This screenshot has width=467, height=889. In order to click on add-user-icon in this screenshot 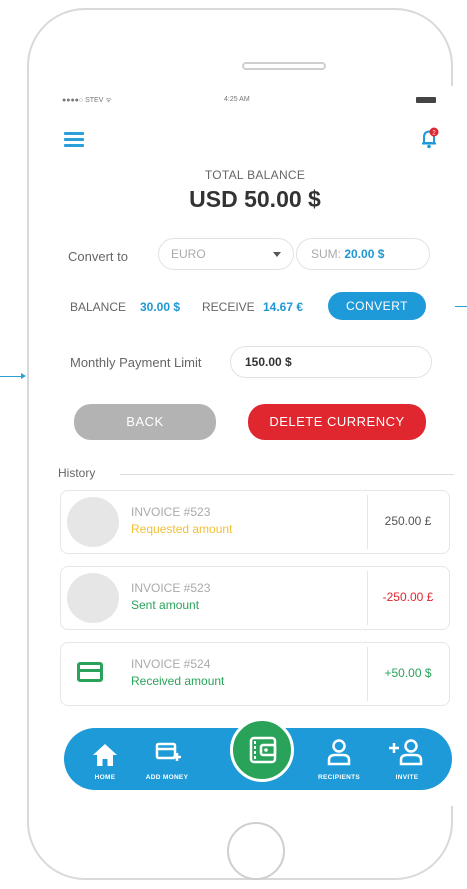, I will do `click(406, 752)`.